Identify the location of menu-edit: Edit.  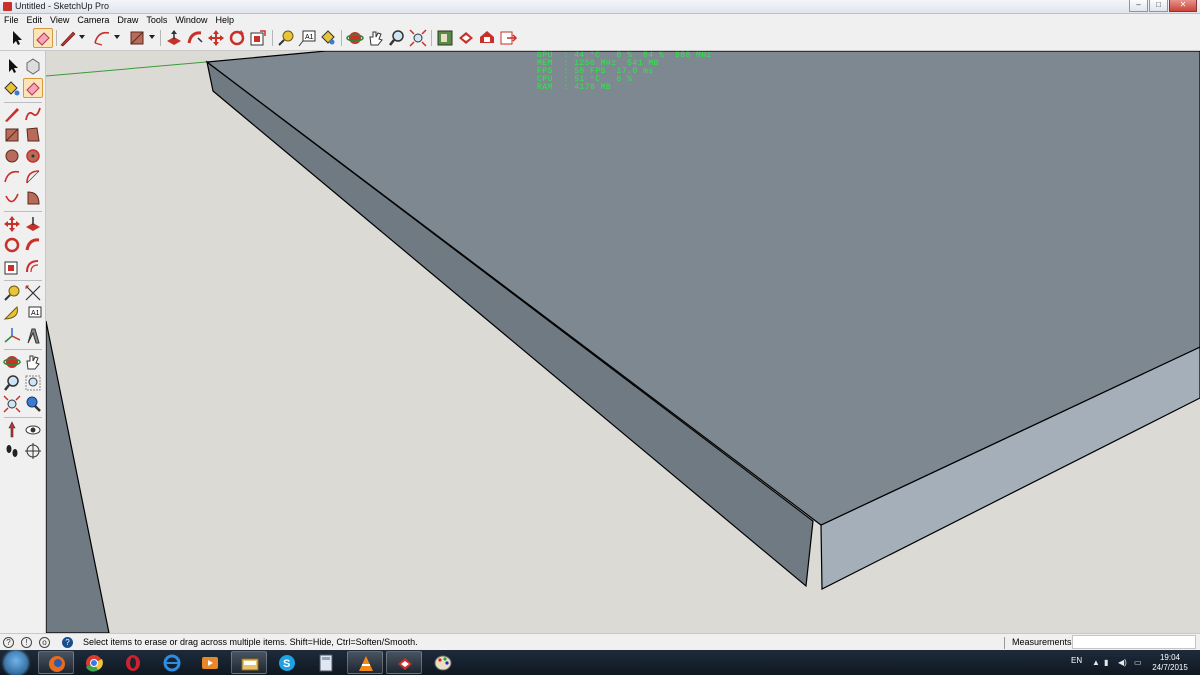
(35, 20).